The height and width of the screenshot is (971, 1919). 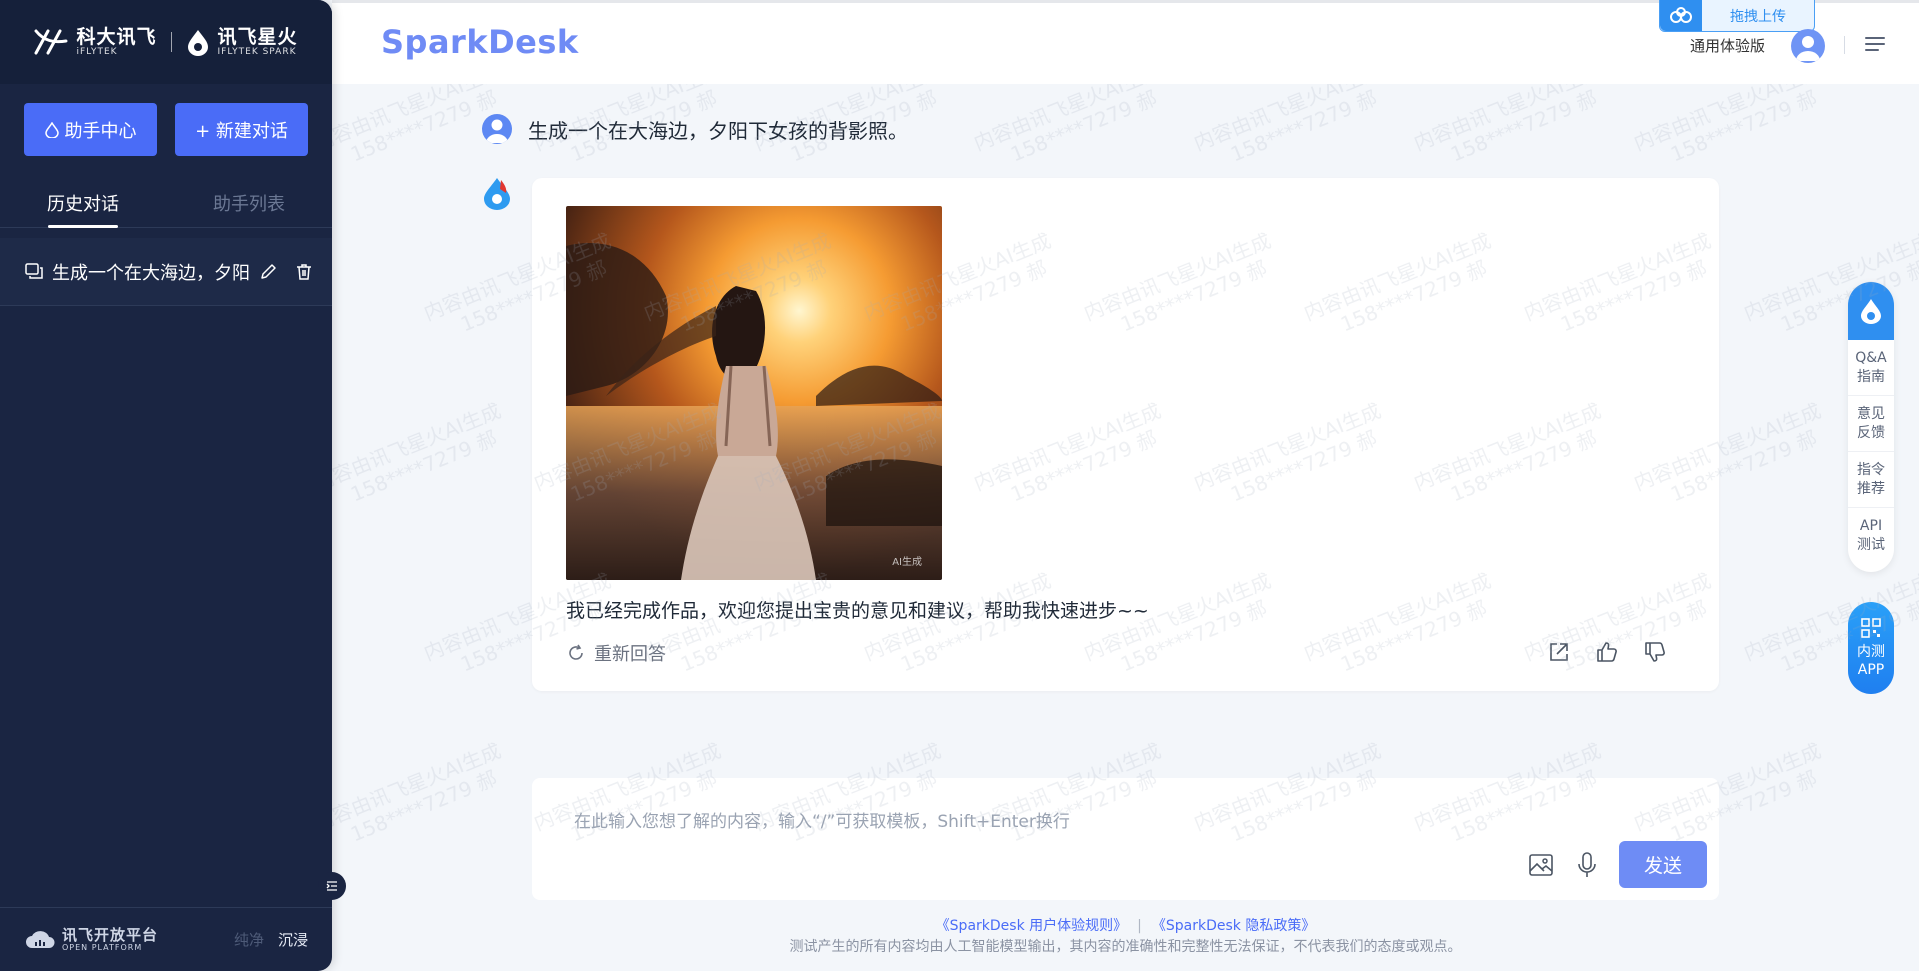 What do you see at coordinates (1125, 808) in the screenshot?
I see `message-input` at bounding box center [1125, 808].